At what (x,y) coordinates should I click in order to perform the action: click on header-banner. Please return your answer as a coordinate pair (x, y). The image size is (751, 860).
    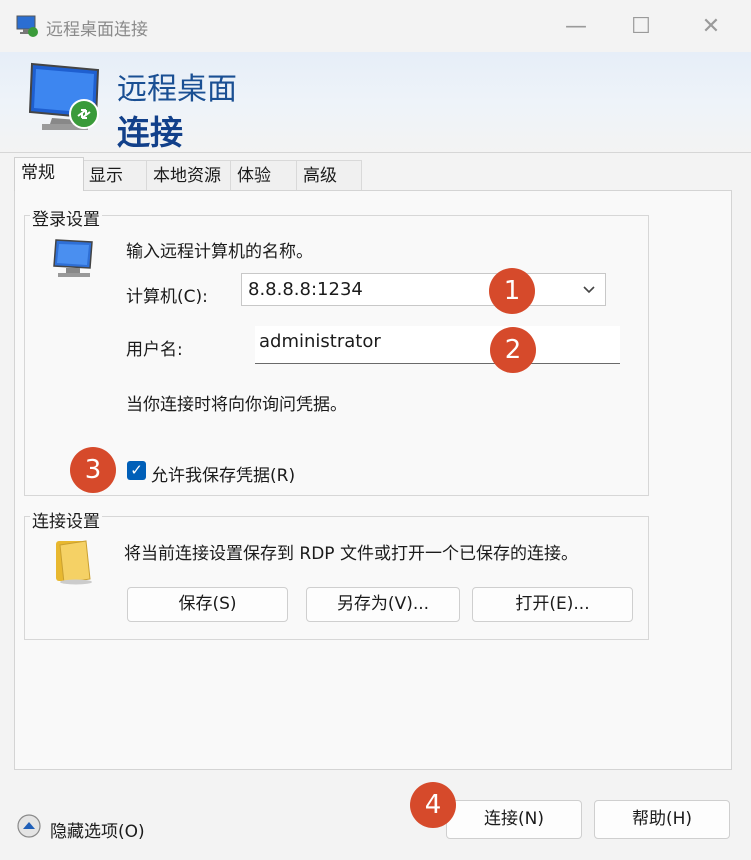
    Looking at the image, I should click on (375, 102).